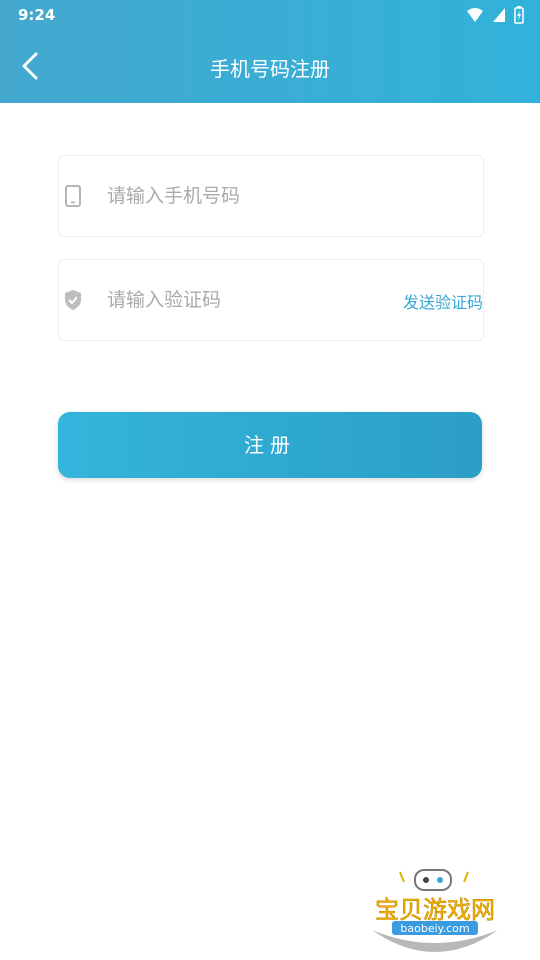  What do you see at coordinates (475, 15) in the screenshot?
I see `wifi-icon` at bounding box center [475, 15].